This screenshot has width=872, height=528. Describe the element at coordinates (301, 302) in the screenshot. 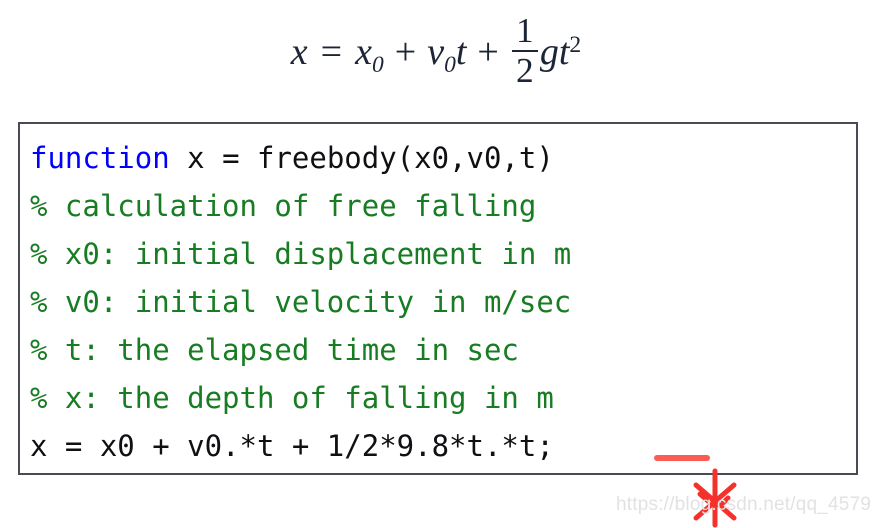

I see `code-token-comment: % v0: initial velocity in m/sec` at that location.